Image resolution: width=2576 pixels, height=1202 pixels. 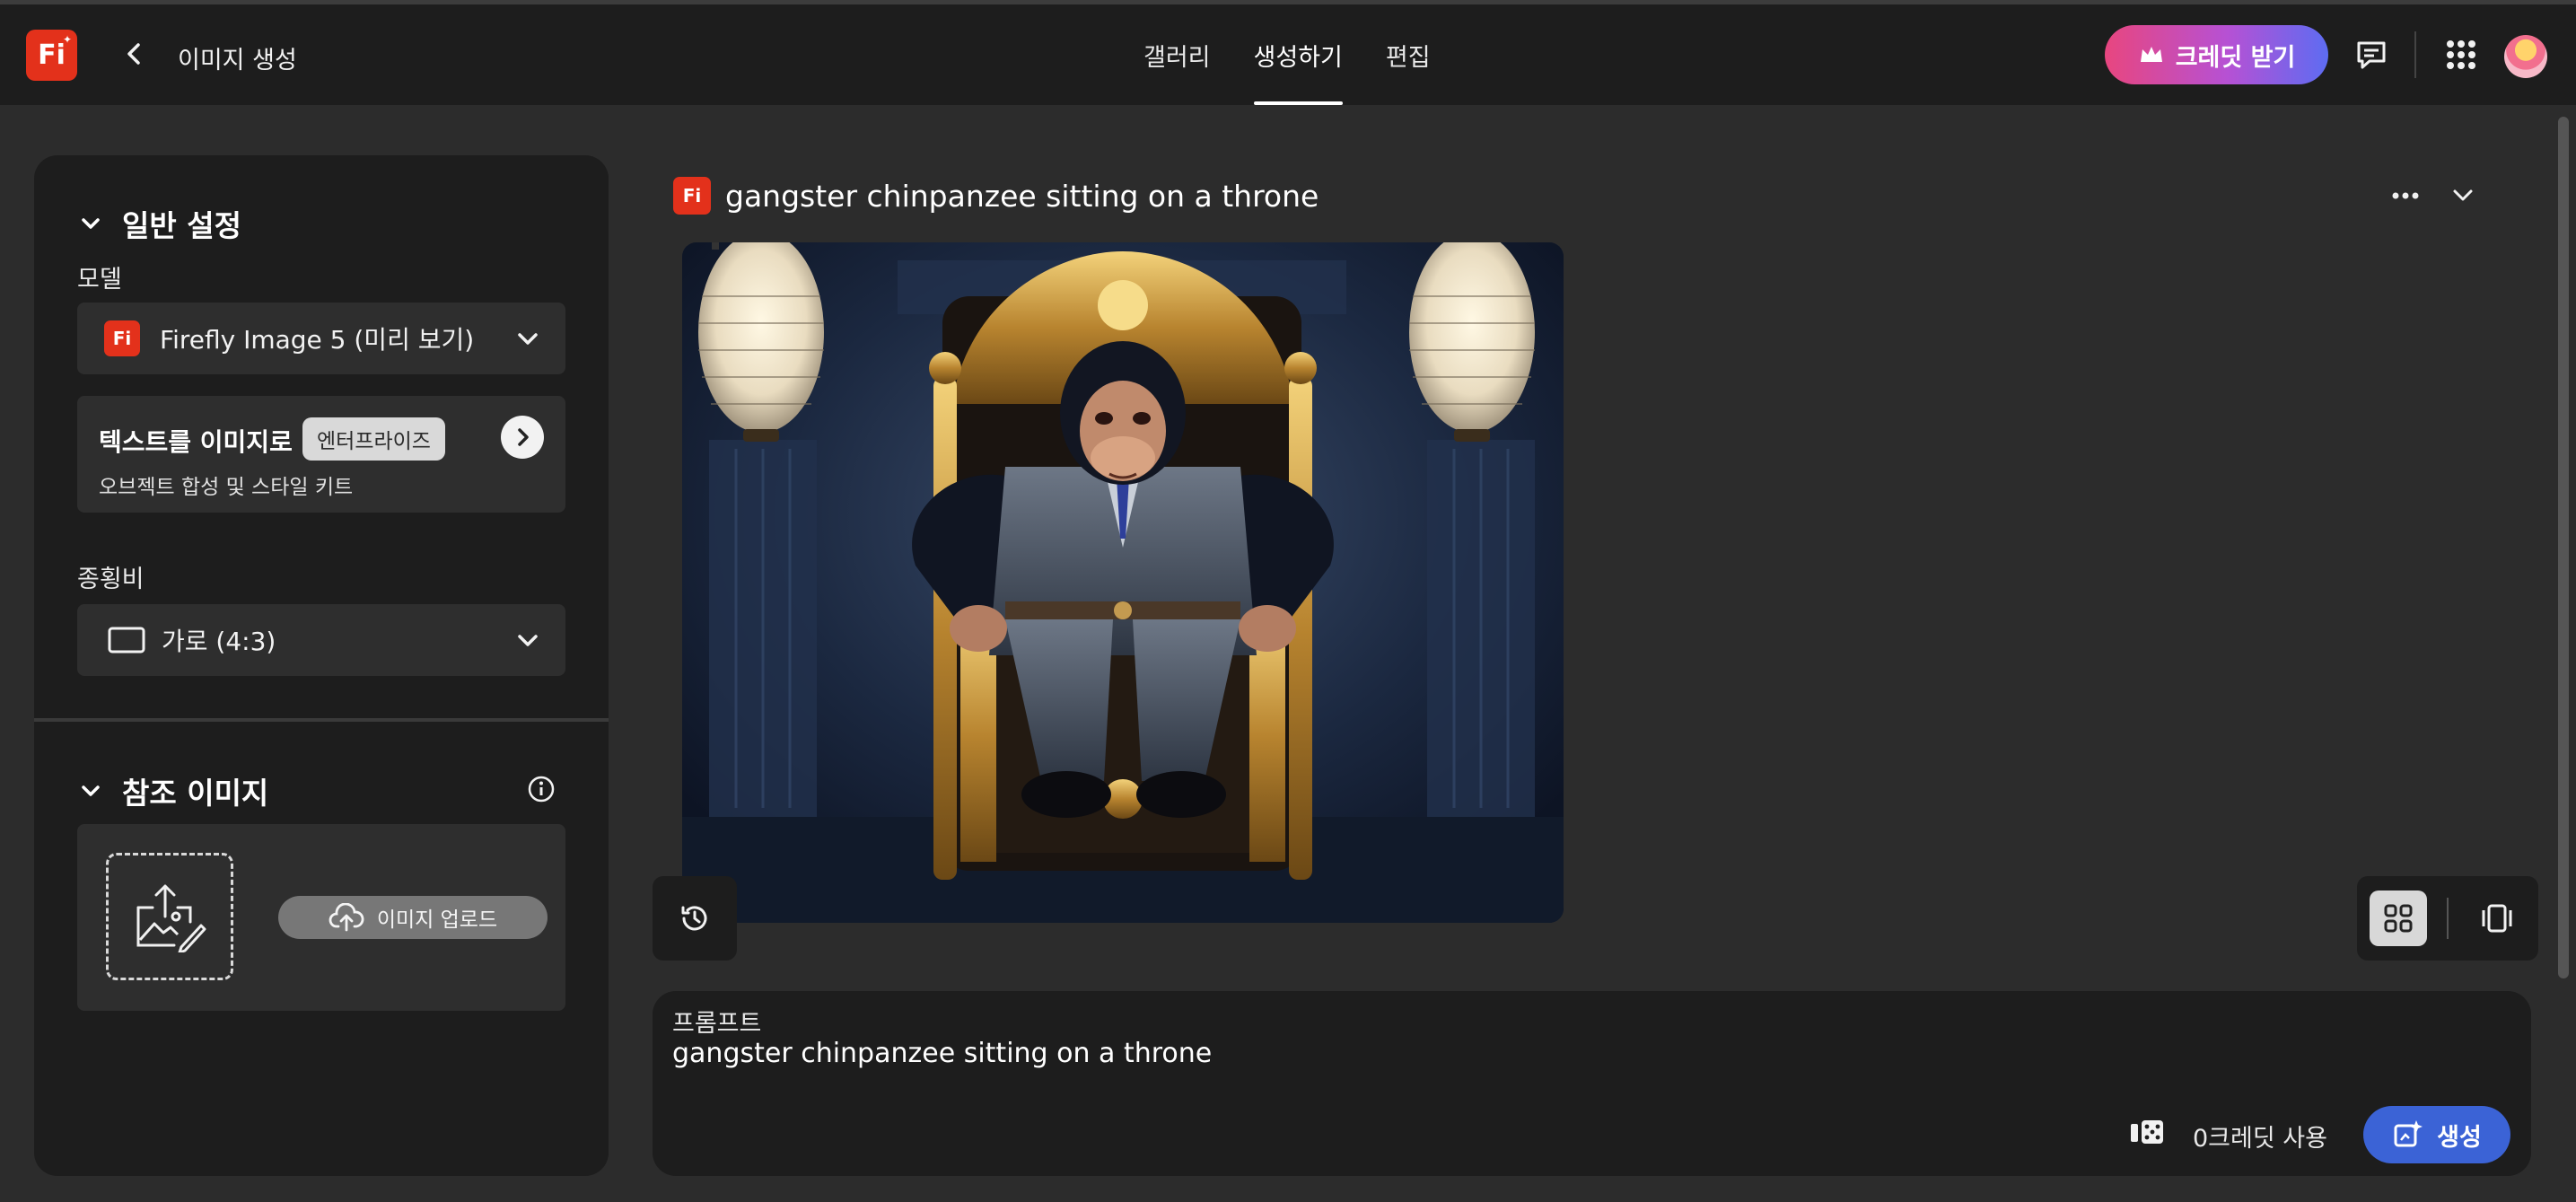 I want to click on avatar, so click(x=2525, y=56).